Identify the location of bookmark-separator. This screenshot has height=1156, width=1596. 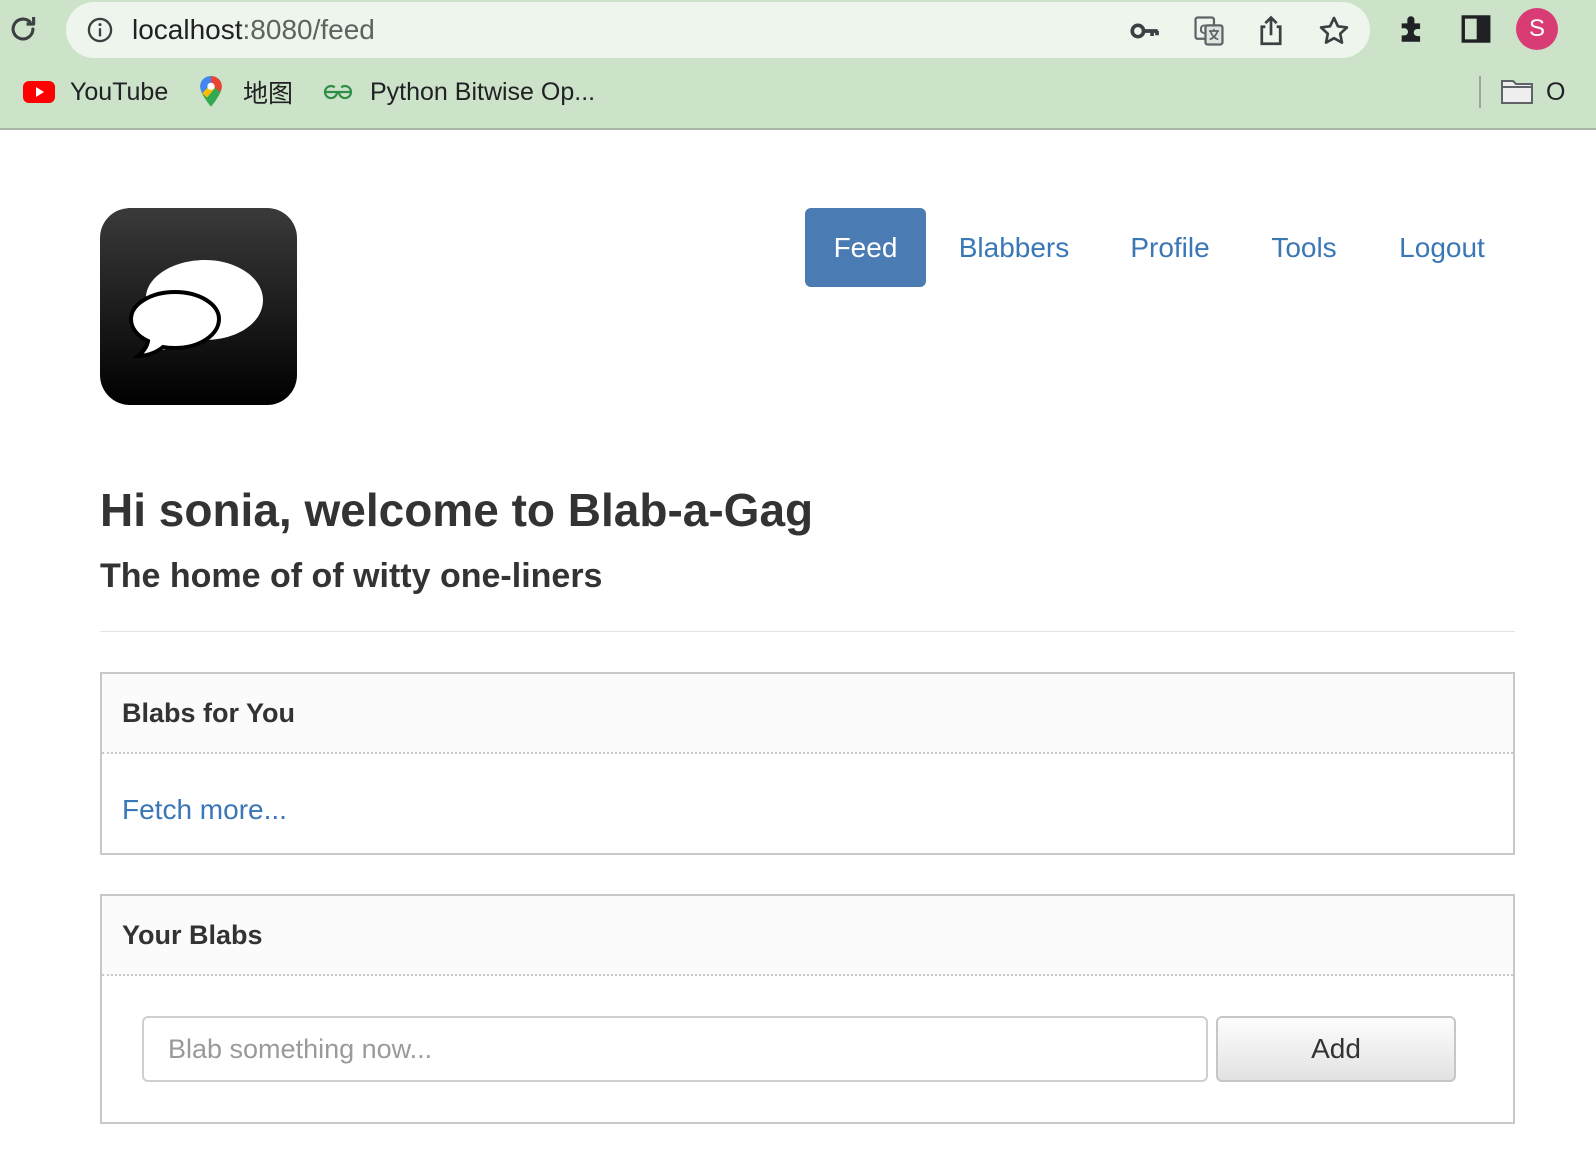
(1480, 92).